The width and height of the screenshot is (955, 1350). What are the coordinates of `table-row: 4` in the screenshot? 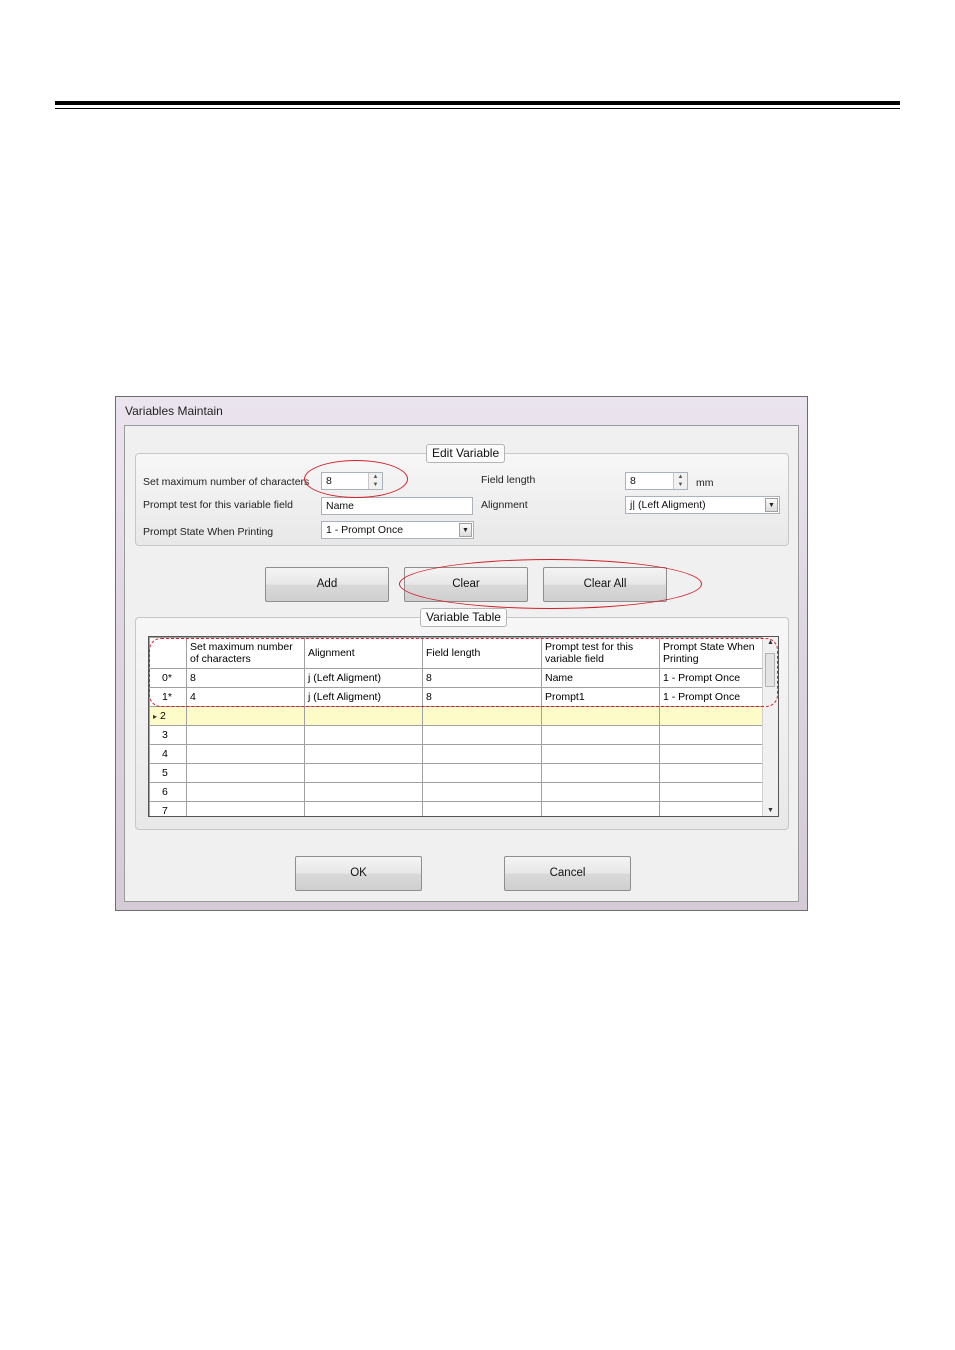 It's located at (457, 754).